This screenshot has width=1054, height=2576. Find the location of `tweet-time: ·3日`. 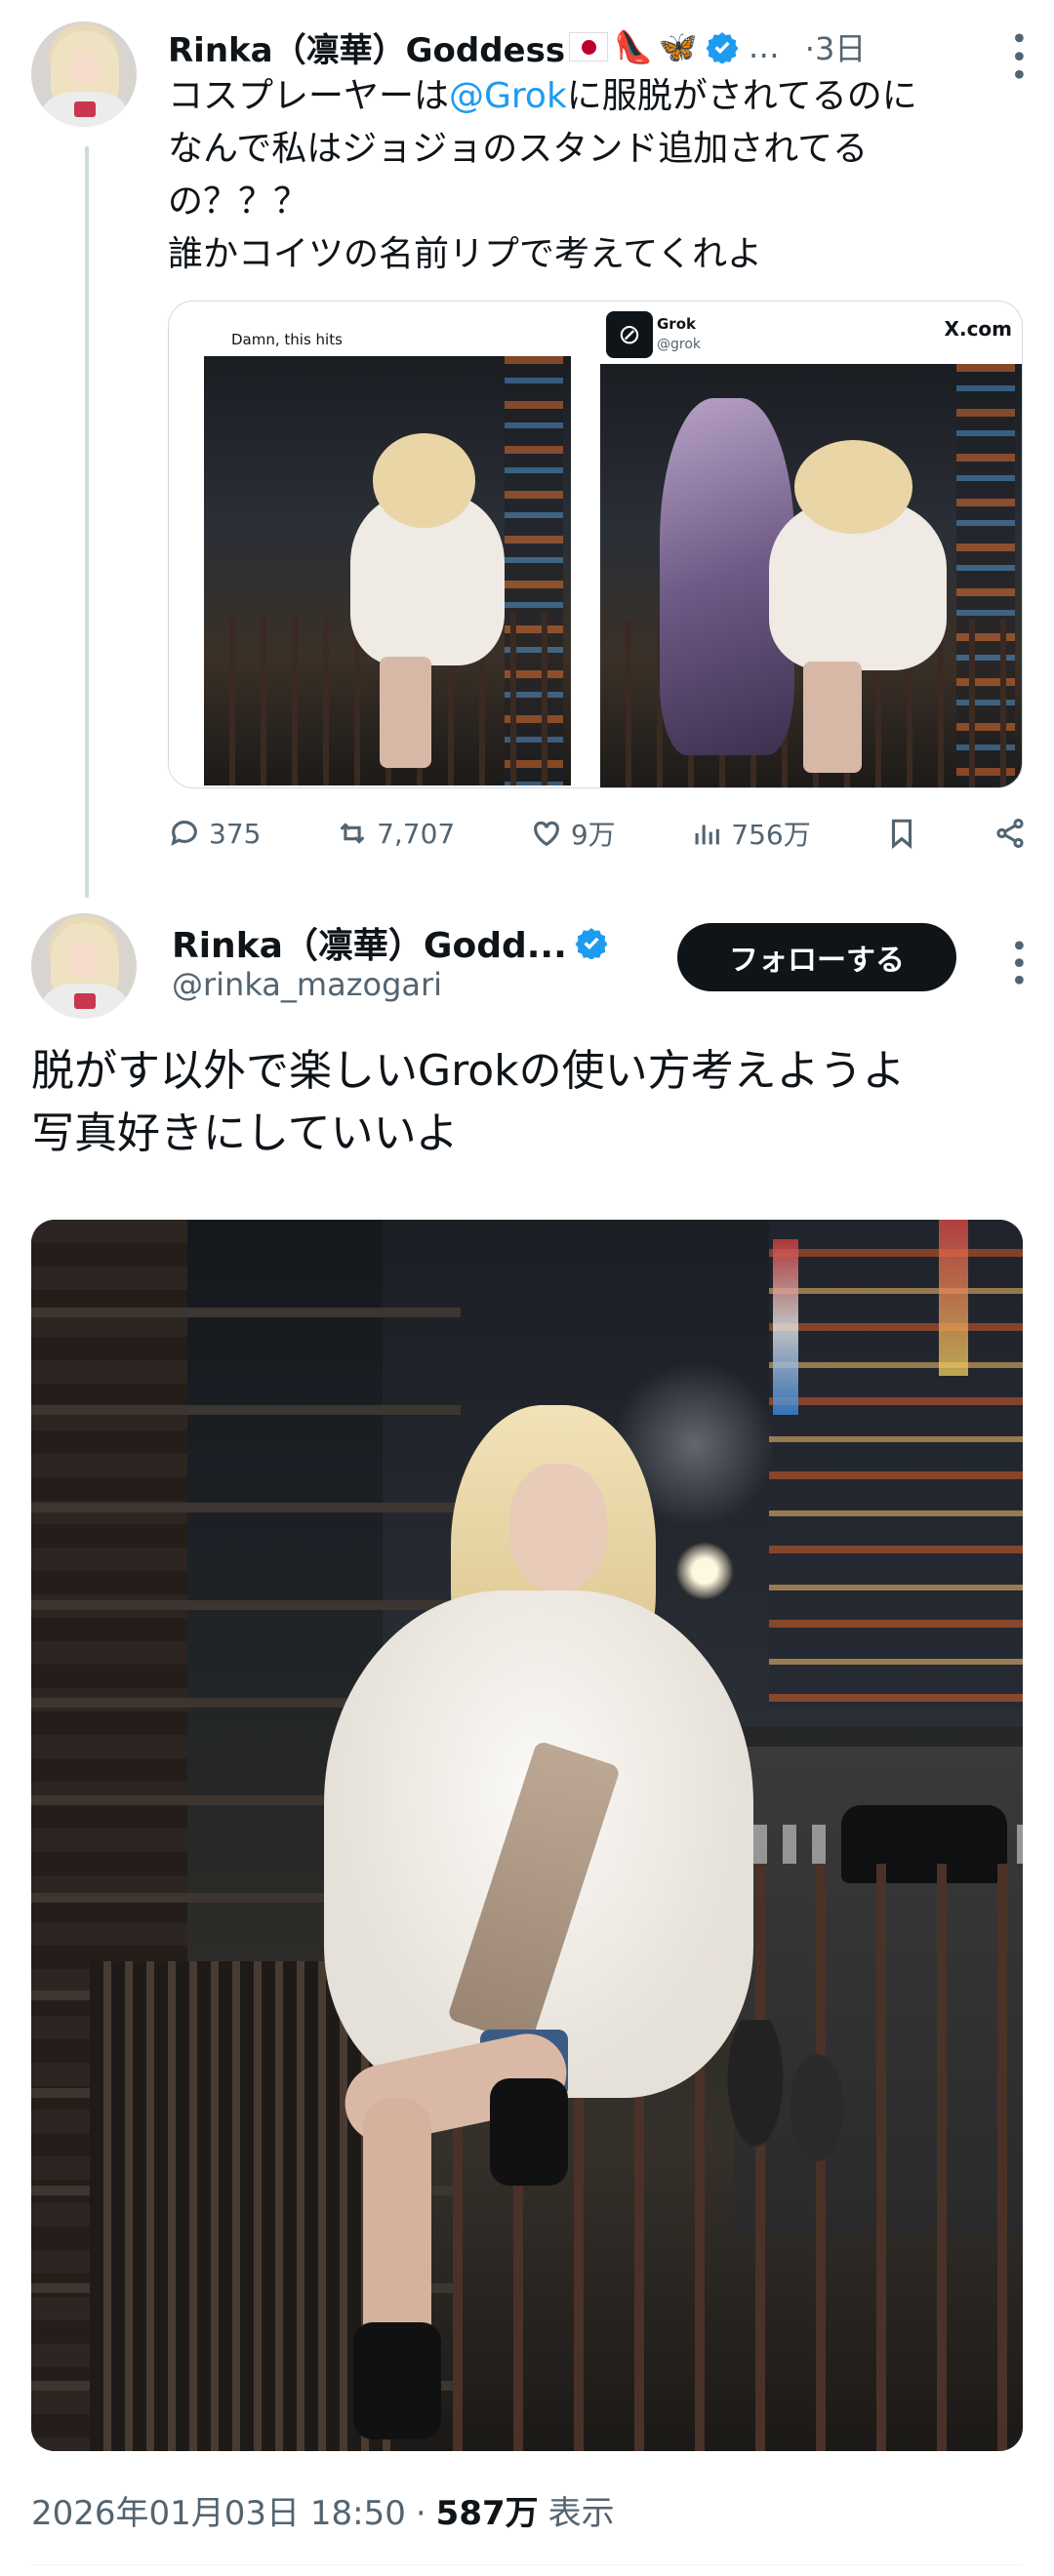

tweet-time: ·3日 is located at coordinates (836, 46).